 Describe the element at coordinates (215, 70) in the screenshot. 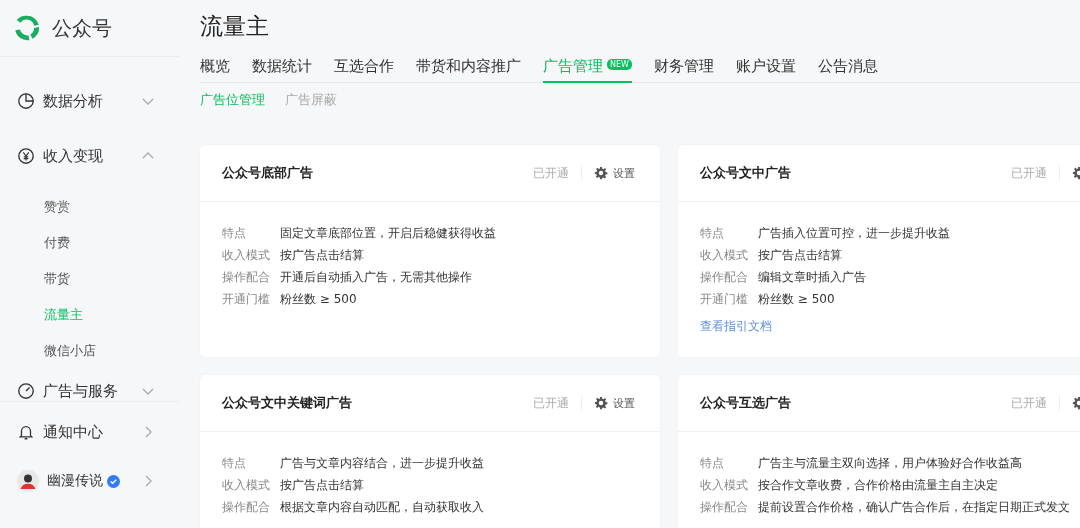

I see `tab: 概览` at that location.